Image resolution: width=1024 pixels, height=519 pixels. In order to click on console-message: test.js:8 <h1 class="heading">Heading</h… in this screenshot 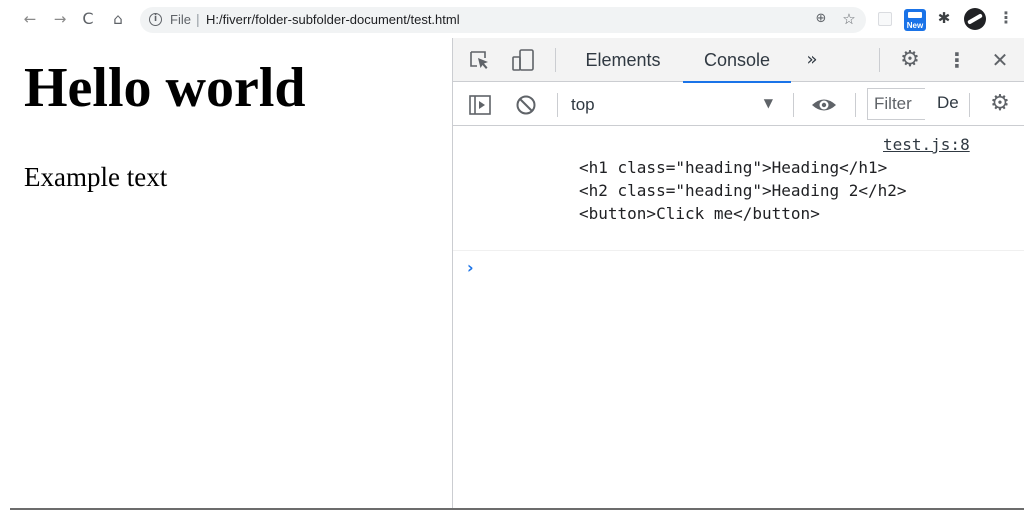, I will do `click(738, 189)`.